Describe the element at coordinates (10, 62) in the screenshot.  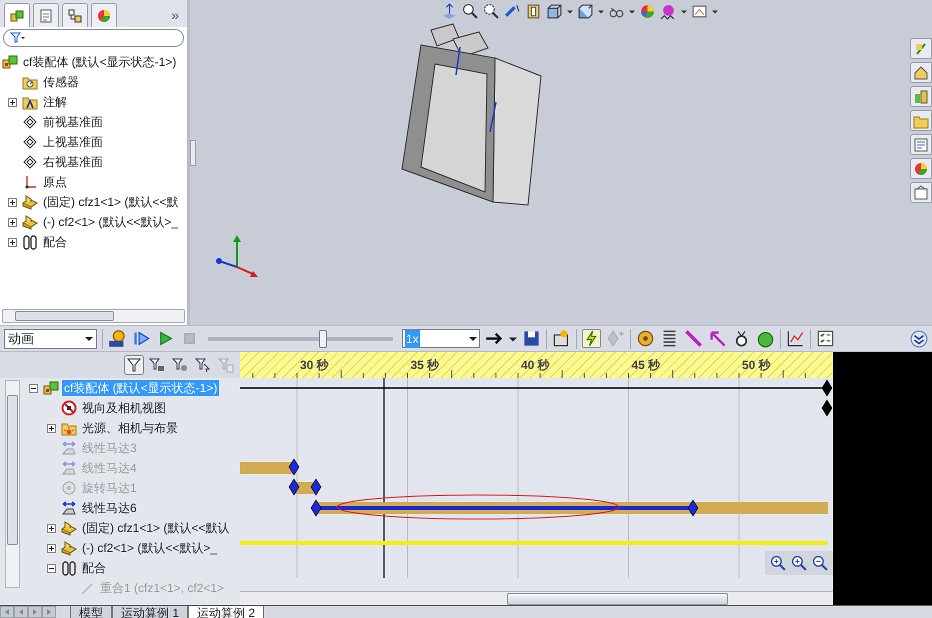
I see `assembly-icon` at that location.